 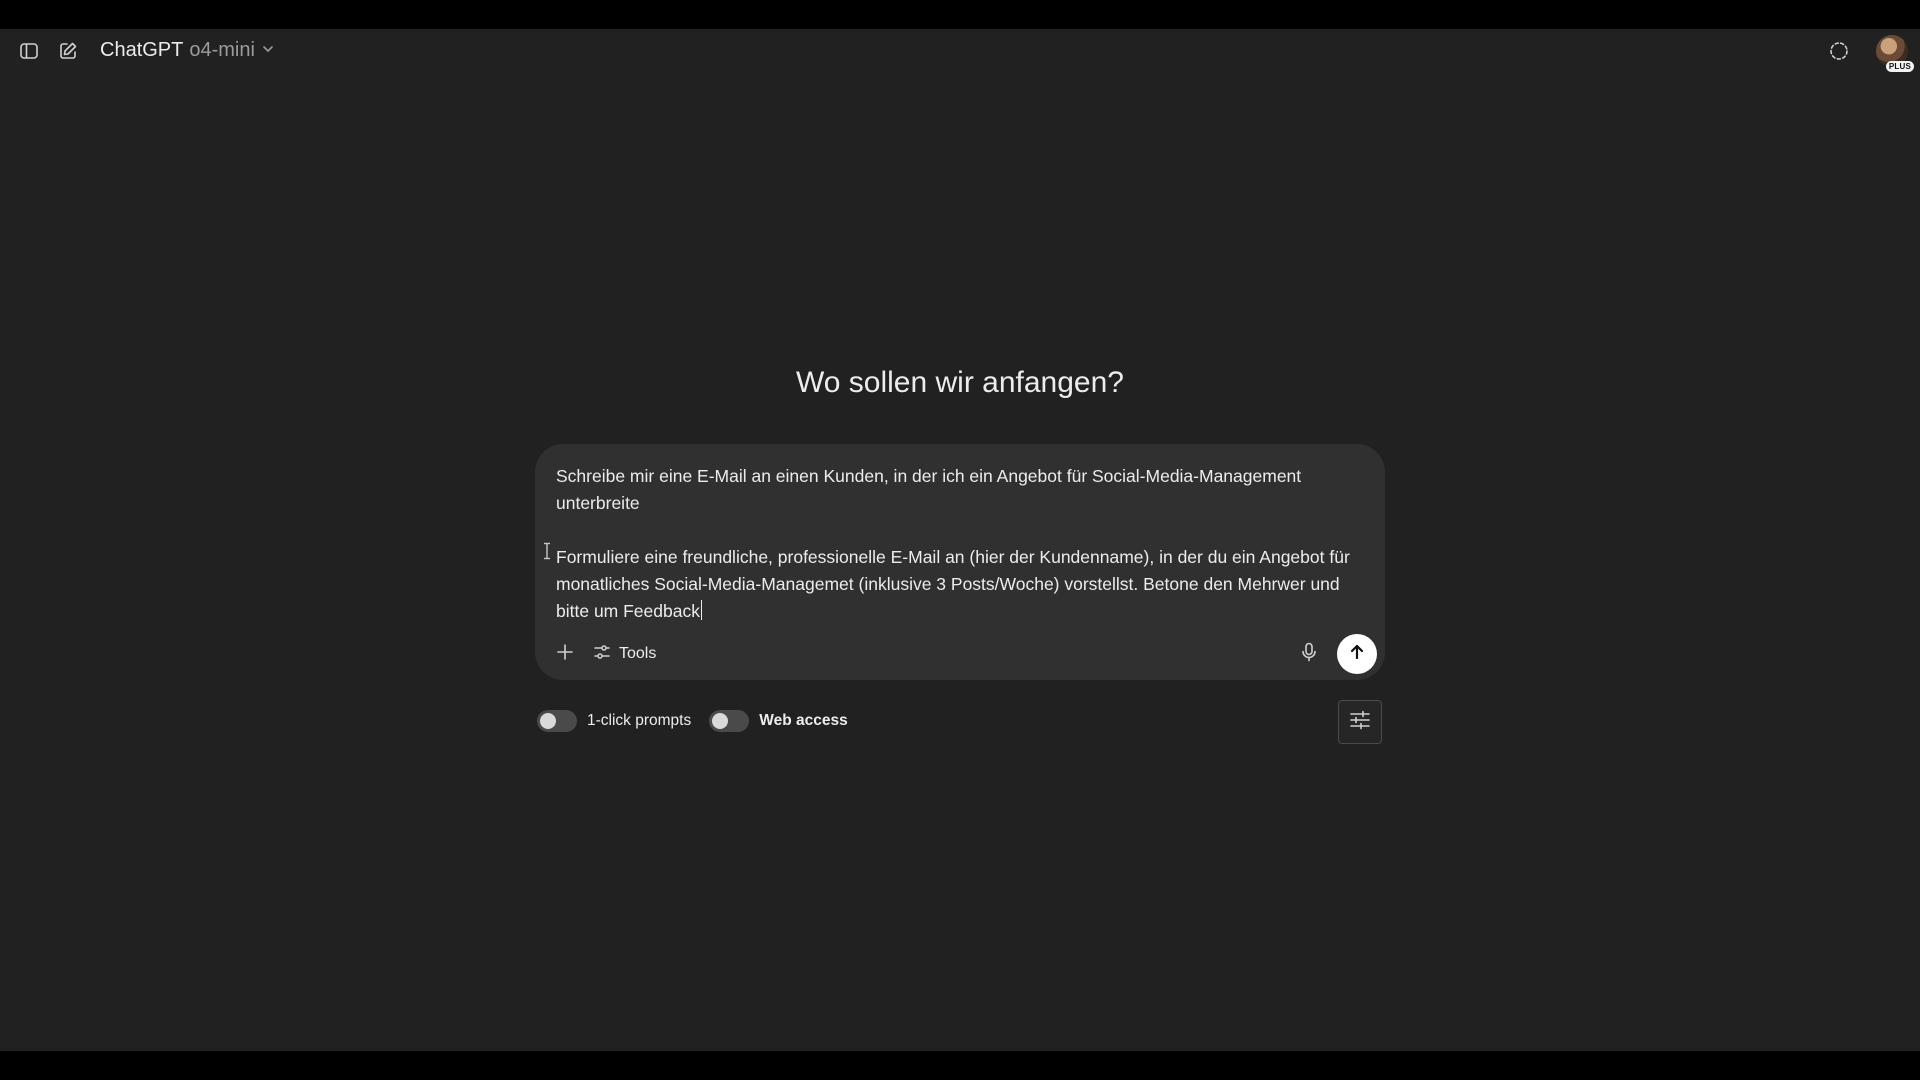 I want to click on model-name: ChatGPT, so click(x=142, y=50).